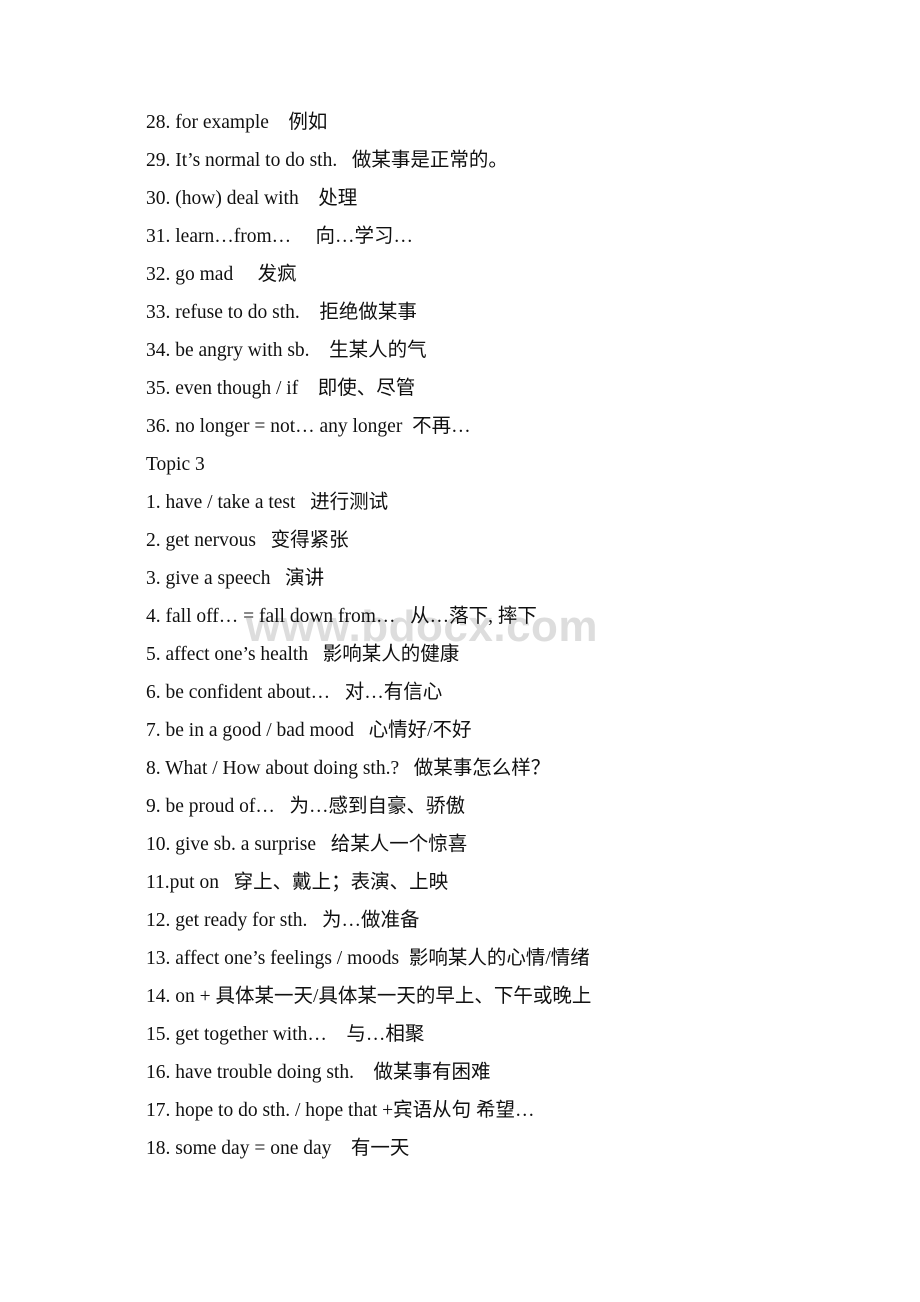 The width and height of the screenshot is (920, 1302). I want to click on vocab-entry: 8. What / How about doing sth.? 做某事怎么样？, so click(506, 769).